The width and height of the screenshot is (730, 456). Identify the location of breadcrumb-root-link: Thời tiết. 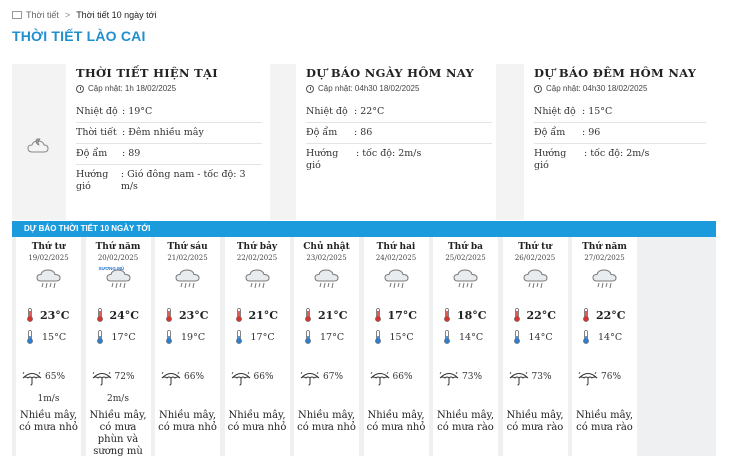
(42, 15).